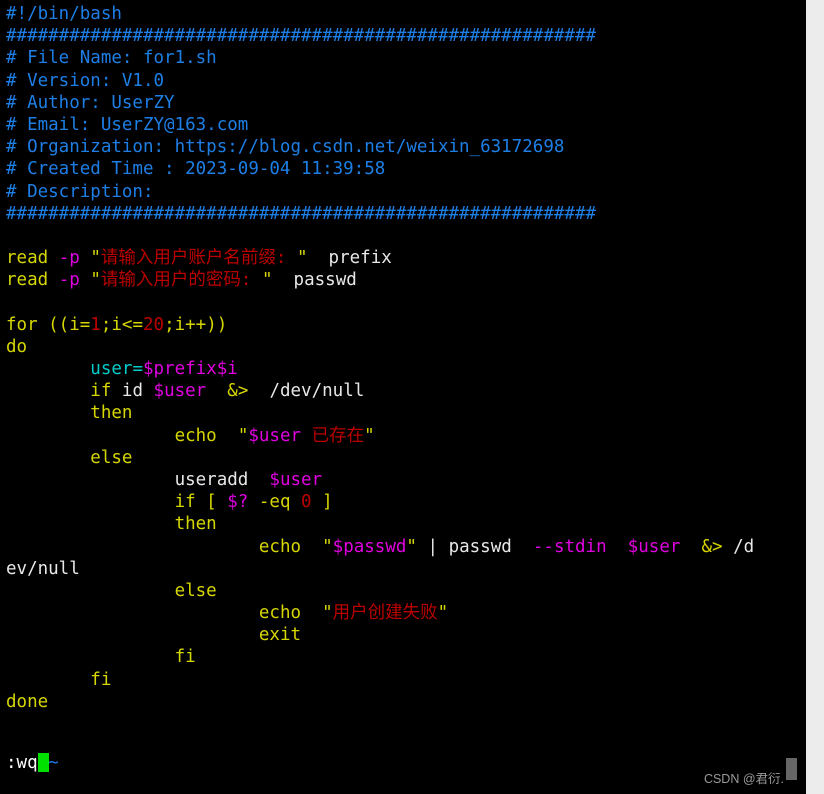  Describe the element at coordinates (406, 81) in the screenshot. I see `code-line: # Version: V1.0` at that location.